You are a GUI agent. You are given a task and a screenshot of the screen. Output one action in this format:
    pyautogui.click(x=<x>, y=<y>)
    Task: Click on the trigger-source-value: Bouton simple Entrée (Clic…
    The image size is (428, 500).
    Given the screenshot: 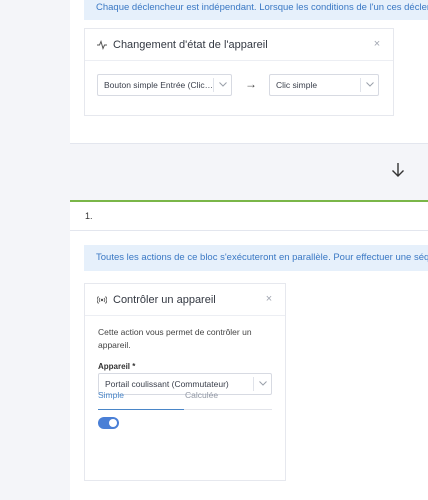 What is the action you would take?
    pyautogui.click(x=159, y=85)
    